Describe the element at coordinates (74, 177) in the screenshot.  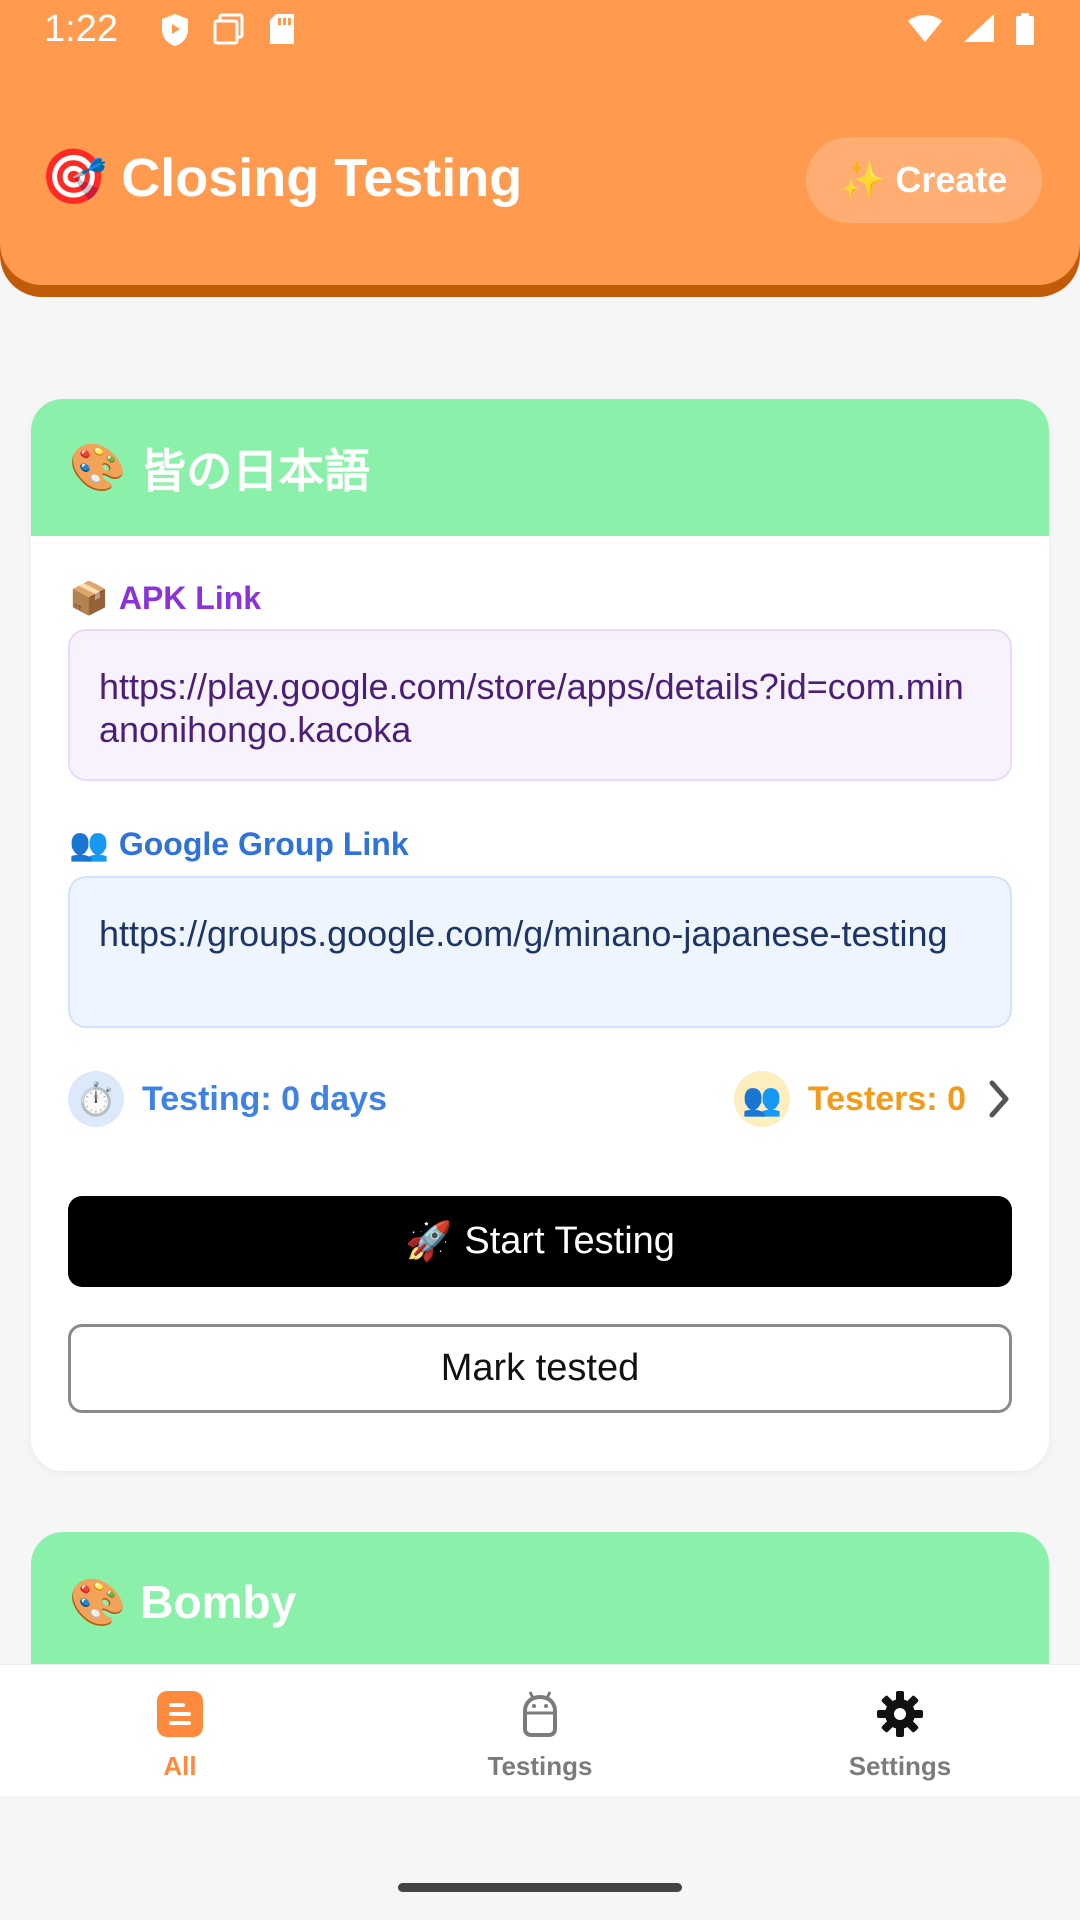
I see `target-icon: 🎯` at that location.